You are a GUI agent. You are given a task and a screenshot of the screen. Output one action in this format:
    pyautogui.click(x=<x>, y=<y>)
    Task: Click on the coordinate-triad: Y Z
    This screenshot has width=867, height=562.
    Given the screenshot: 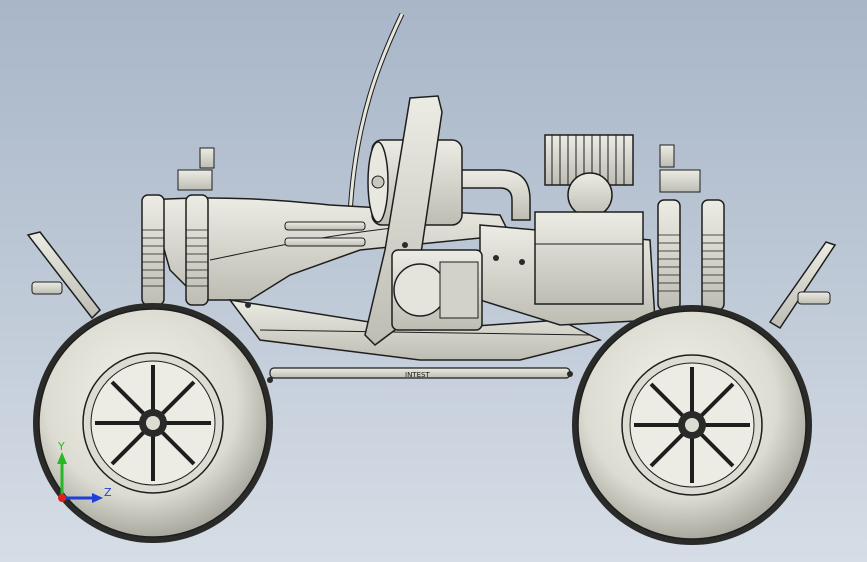 What is the action you would take?
    pyautogui.click(x=84, y=471)
    